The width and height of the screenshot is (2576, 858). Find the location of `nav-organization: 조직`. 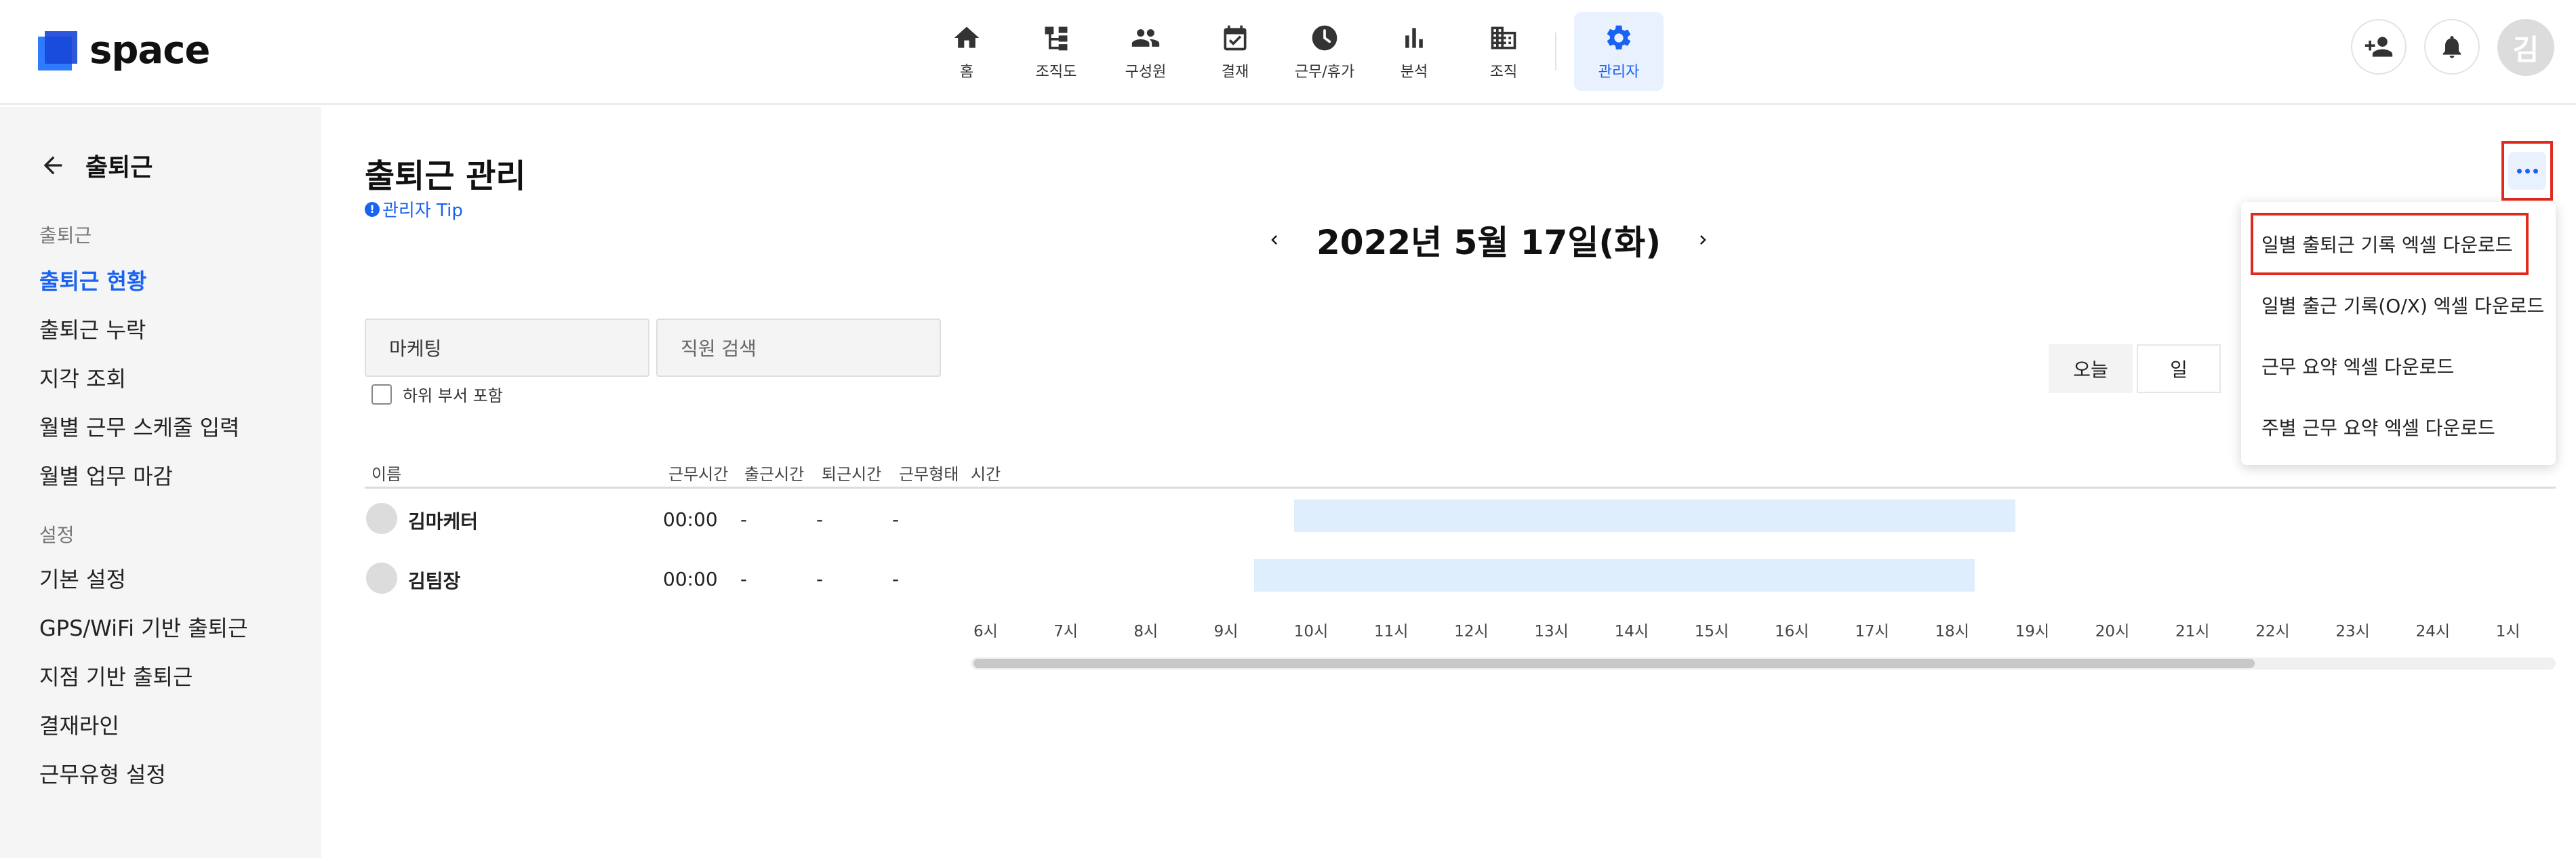

nav-organization: 조직 is located at coordinates (1503, 51).